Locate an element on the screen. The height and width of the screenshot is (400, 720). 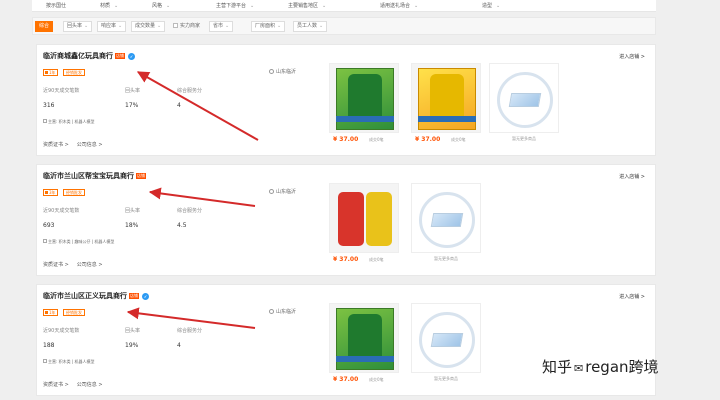
stat-repeat-rate: 19% is located at coordinates (132, 345).